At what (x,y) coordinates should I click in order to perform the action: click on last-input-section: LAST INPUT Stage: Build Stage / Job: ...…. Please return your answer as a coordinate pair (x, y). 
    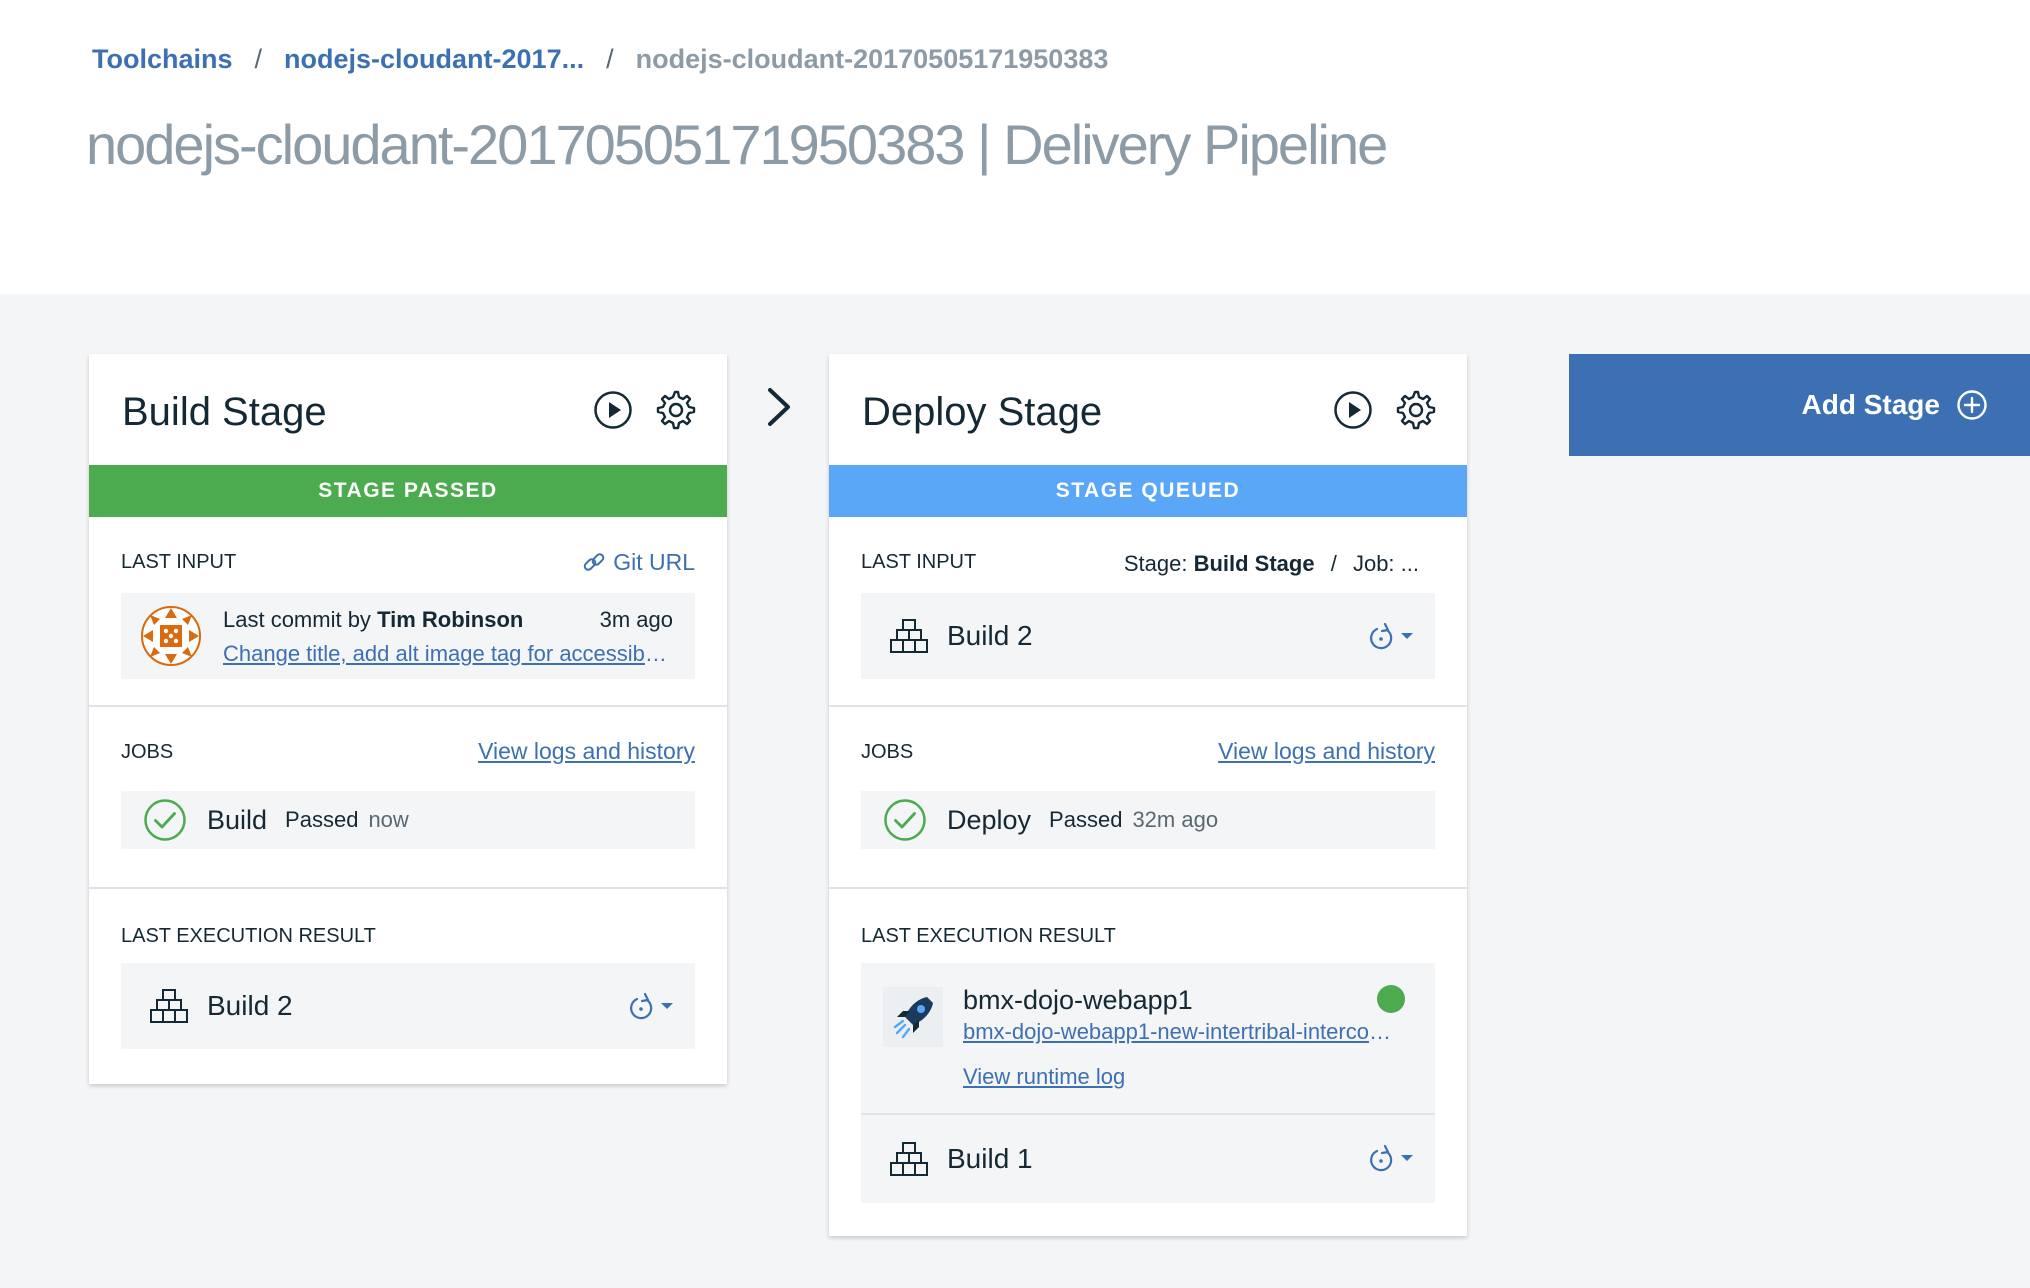
    Looking at the image, I should click on (1148, 612).